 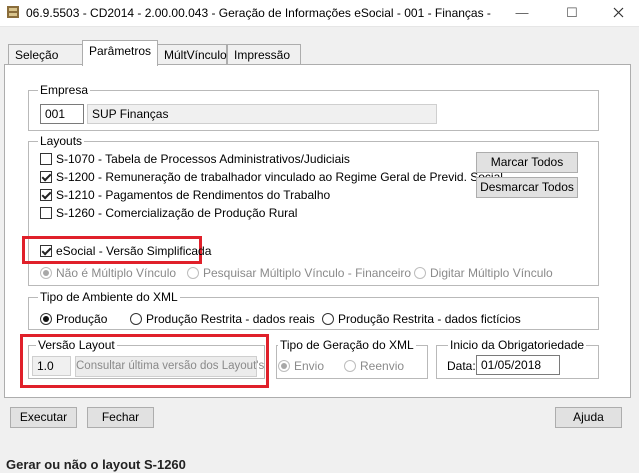 I want to click on tab-multvinculos: MúltVínculos, so click(x=195, y=54).